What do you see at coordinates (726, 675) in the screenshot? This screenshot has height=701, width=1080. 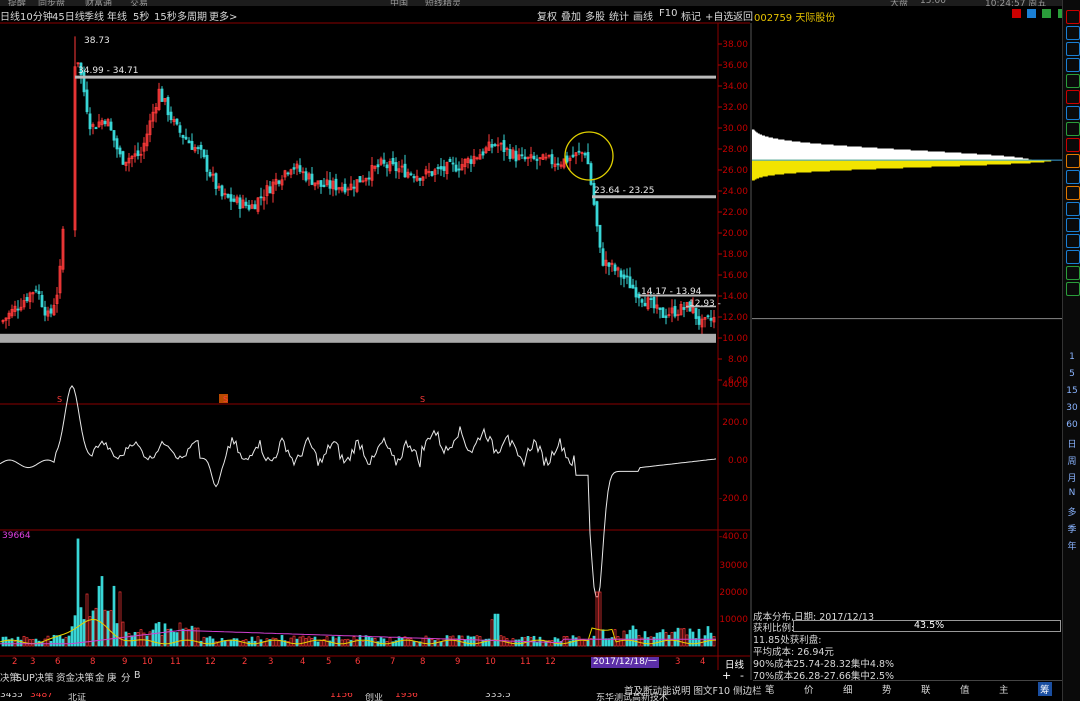 I see `zoom-in-button: +` at bounding box center [726, 675].